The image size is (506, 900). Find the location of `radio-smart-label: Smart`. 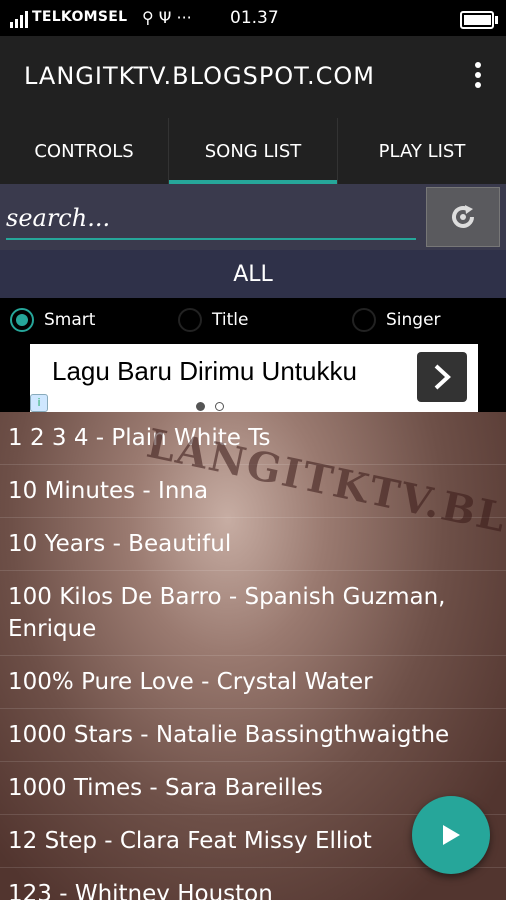

radio-smart-label: Smart is located at coordinates (70, 320).